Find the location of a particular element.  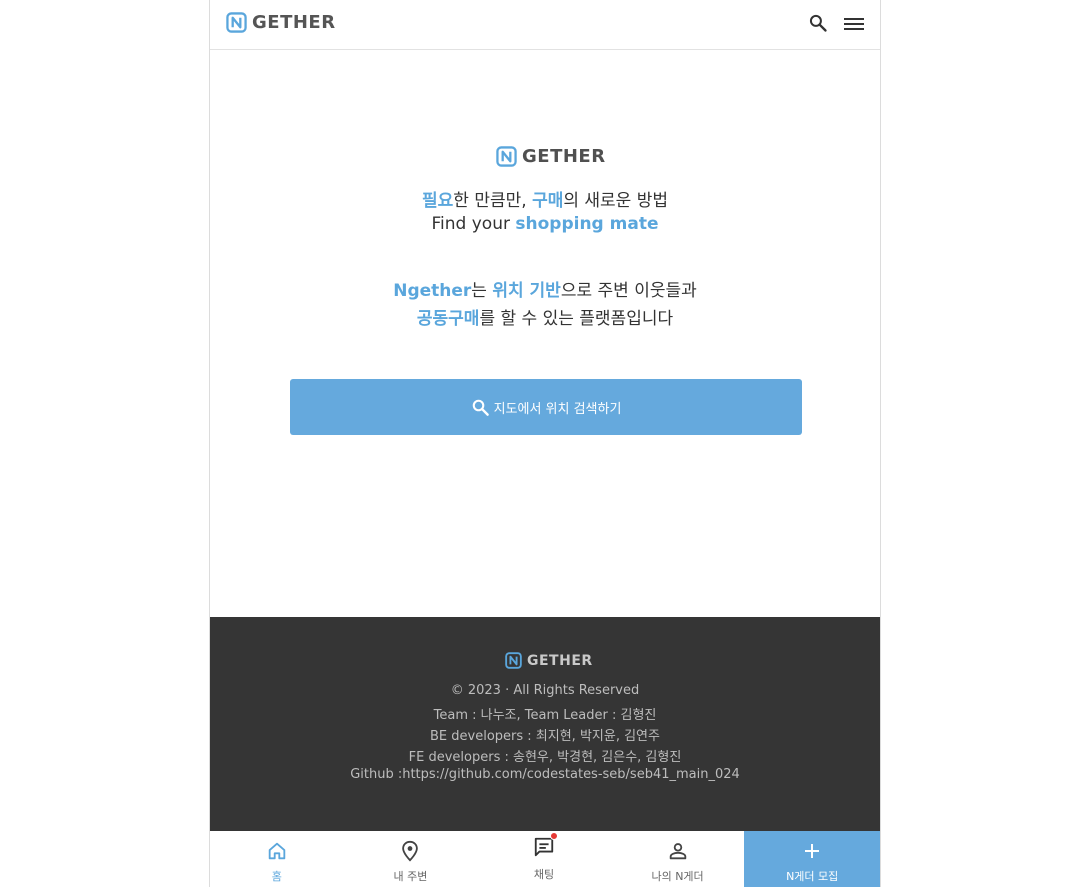

tagline-text: Find your is located at coordinates (473, 224).